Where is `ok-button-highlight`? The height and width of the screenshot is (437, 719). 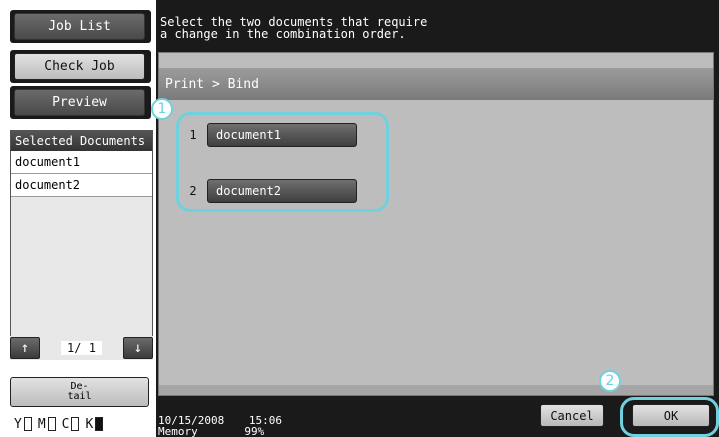
ok-button-highlight is located at coordinates (669, 417).